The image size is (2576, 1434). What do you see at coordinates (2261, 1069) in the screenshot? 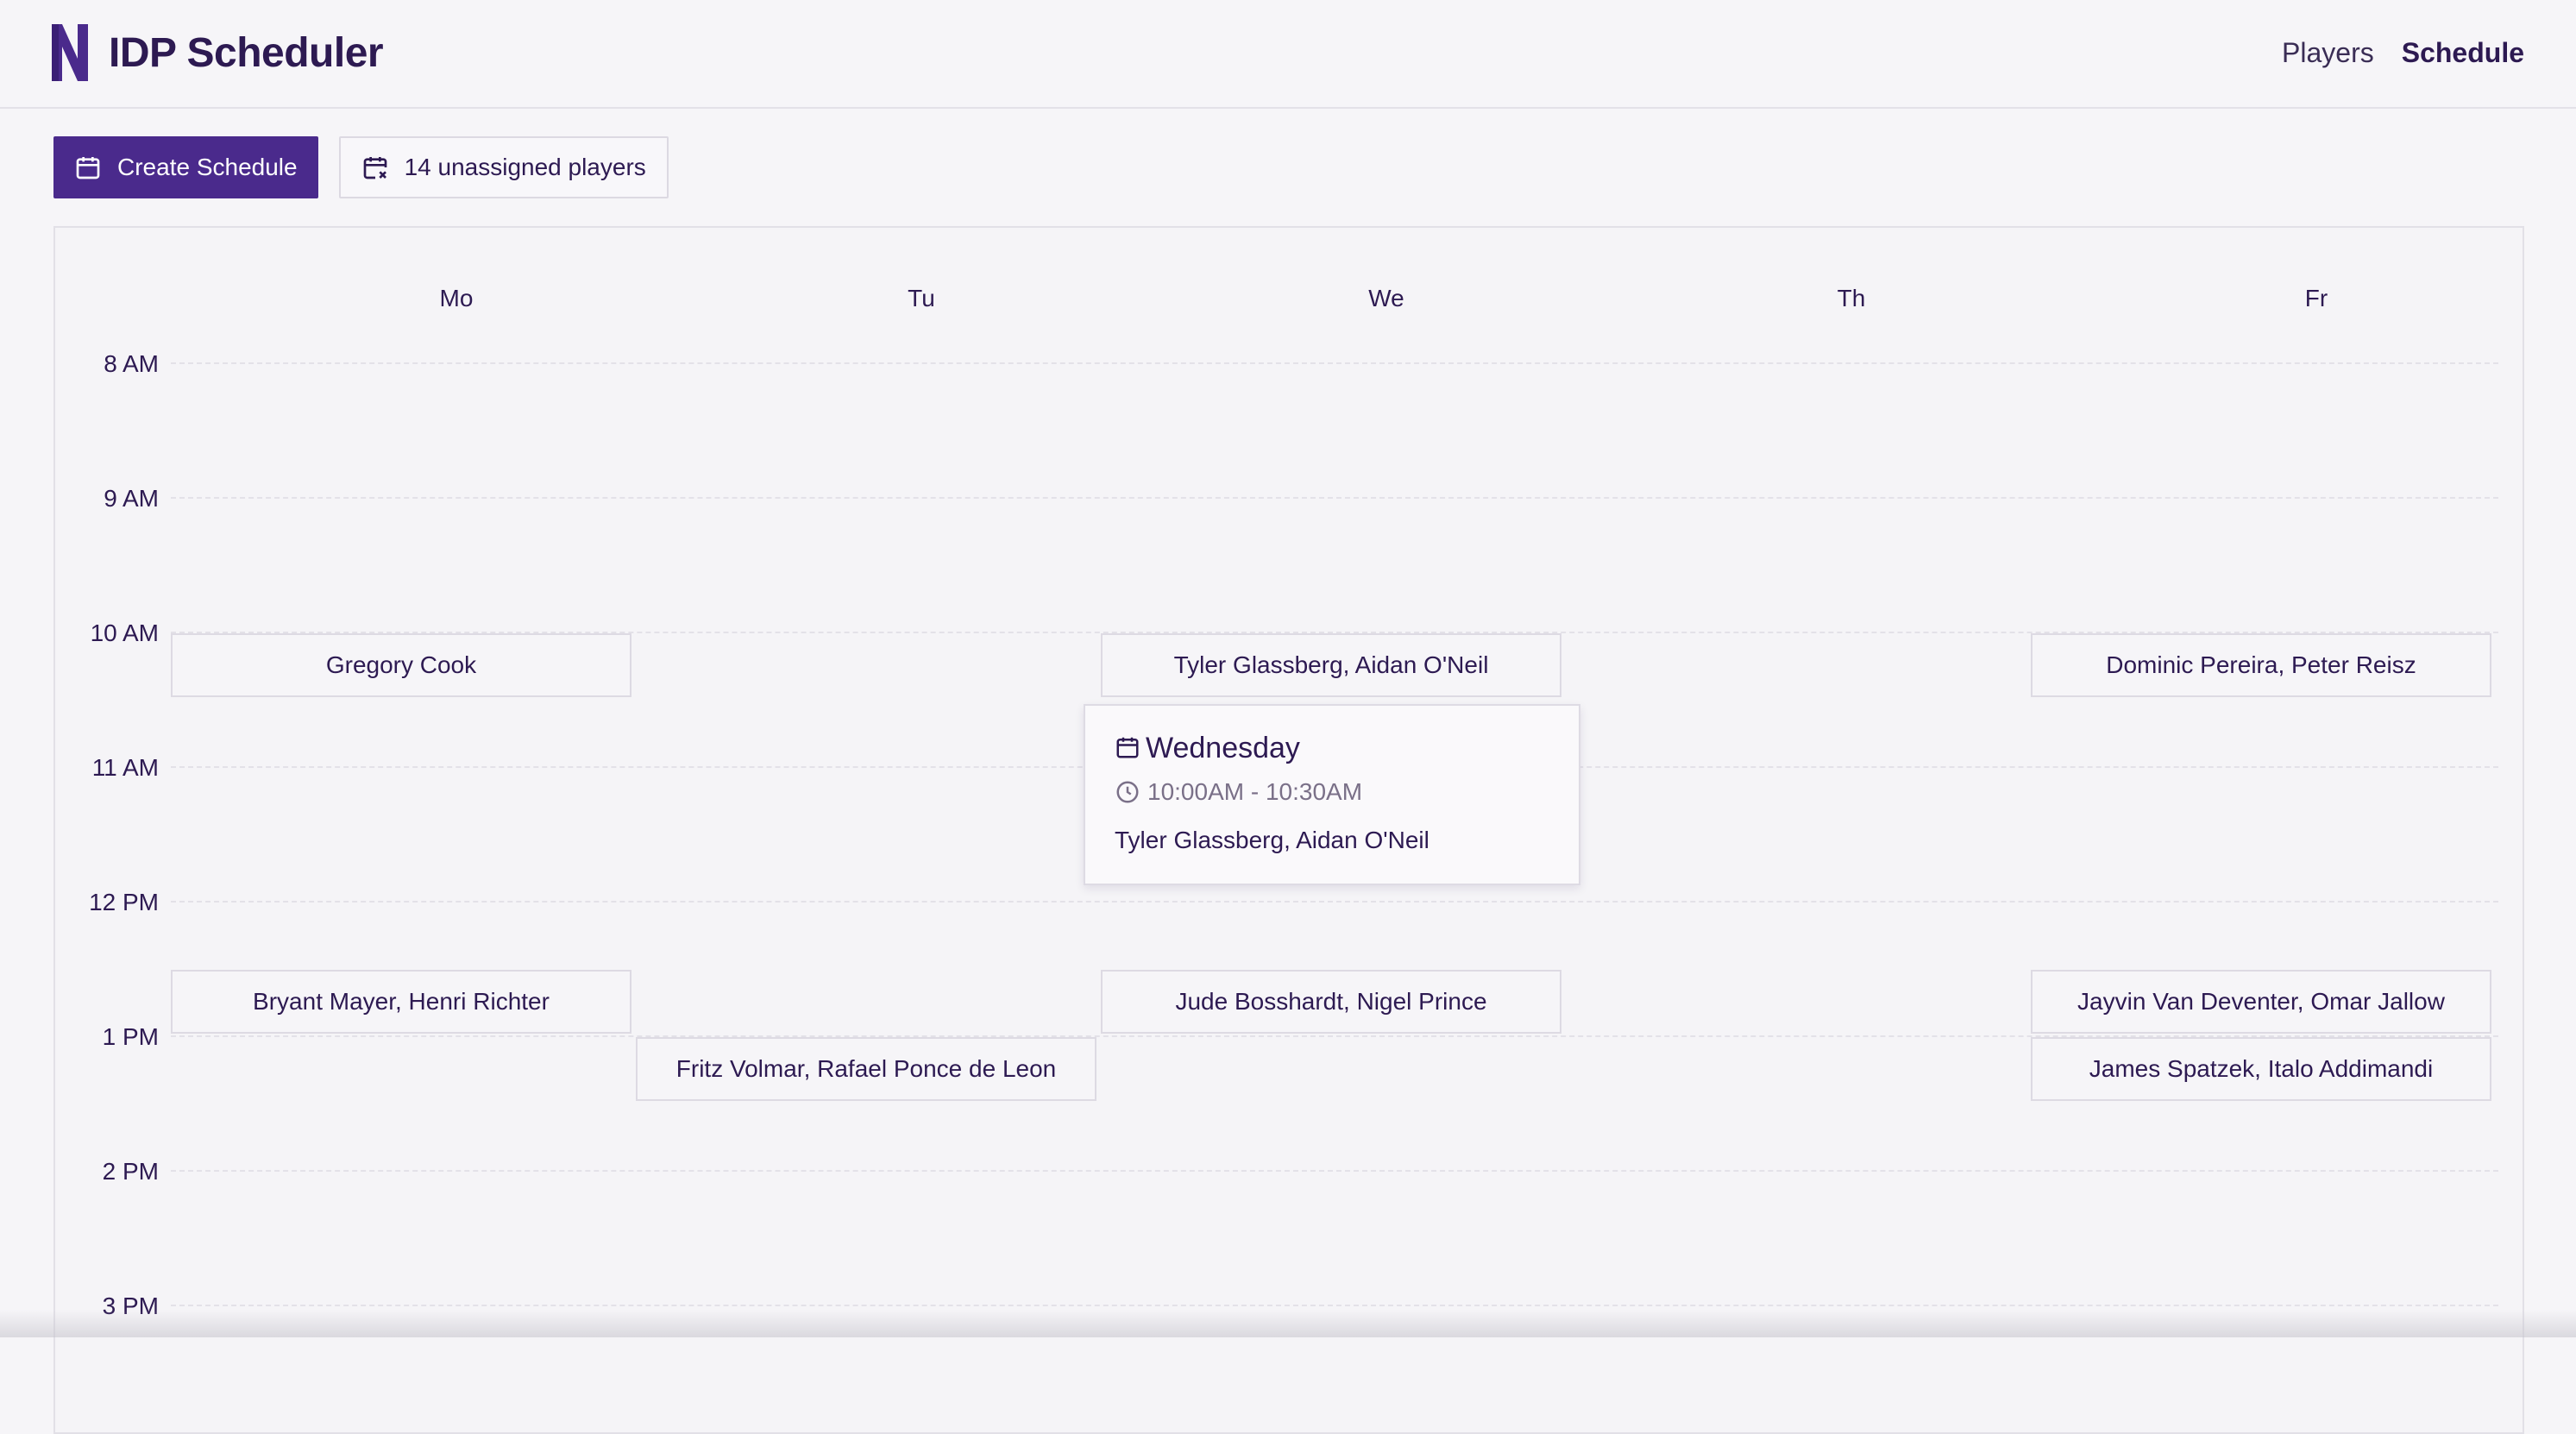
I see `event-block: James Spatzek, Italo Addimandi` at bounding box center [2261, 1069].